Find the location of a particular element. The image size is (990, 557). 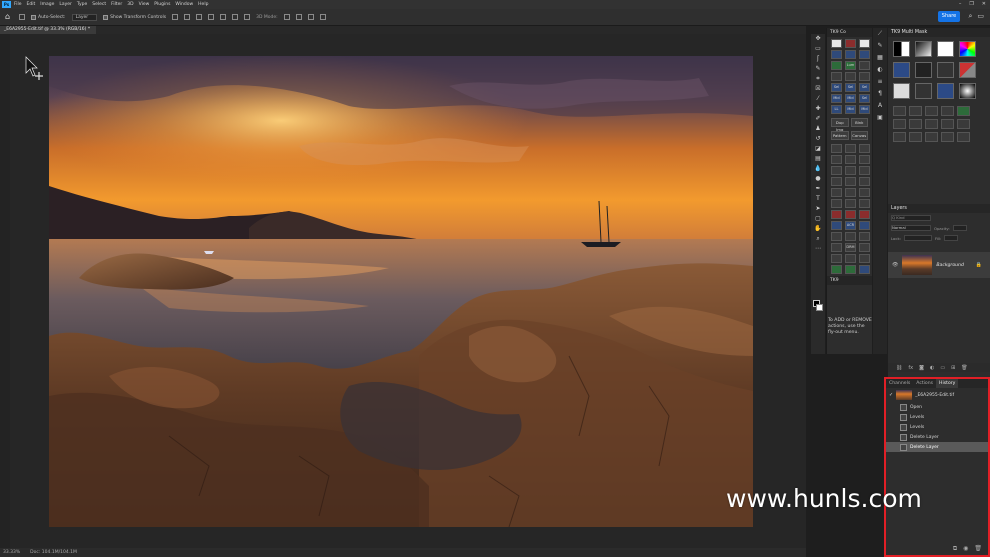

3d-orbit-icon is located at coordinates (286, 17).